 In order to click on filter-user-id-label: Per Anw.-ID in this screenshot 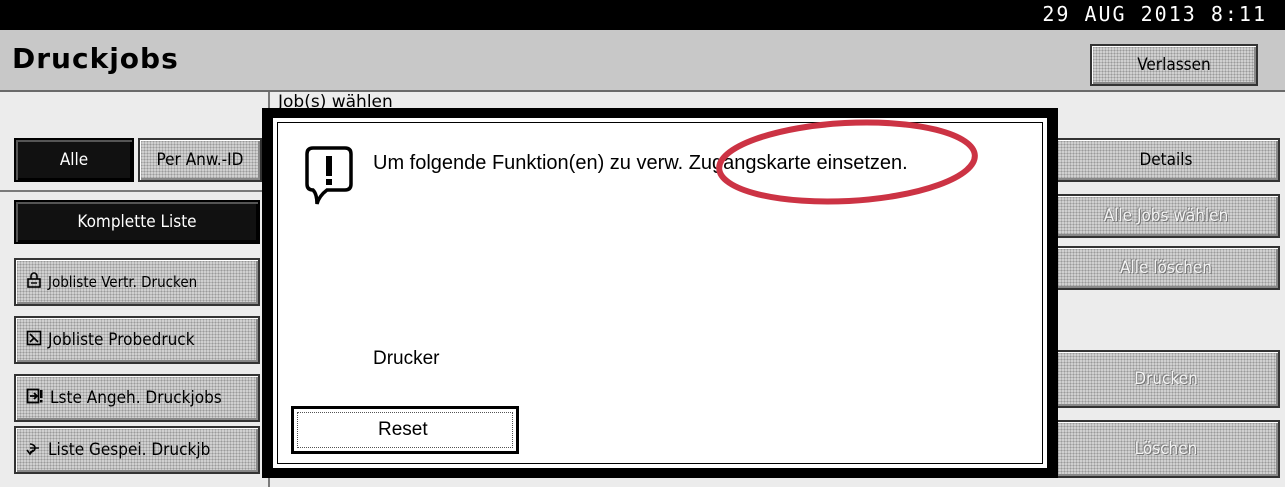, I will do `click(200, 160)`.